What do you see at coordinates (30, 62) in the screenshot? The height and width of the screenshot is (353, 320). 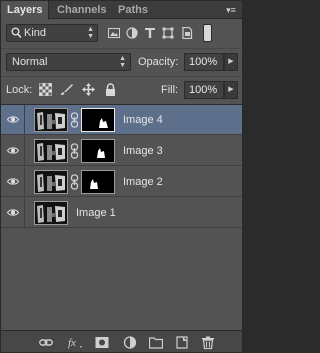 I see `blend-mode-value: Normal` at bounding box center [30, 62].